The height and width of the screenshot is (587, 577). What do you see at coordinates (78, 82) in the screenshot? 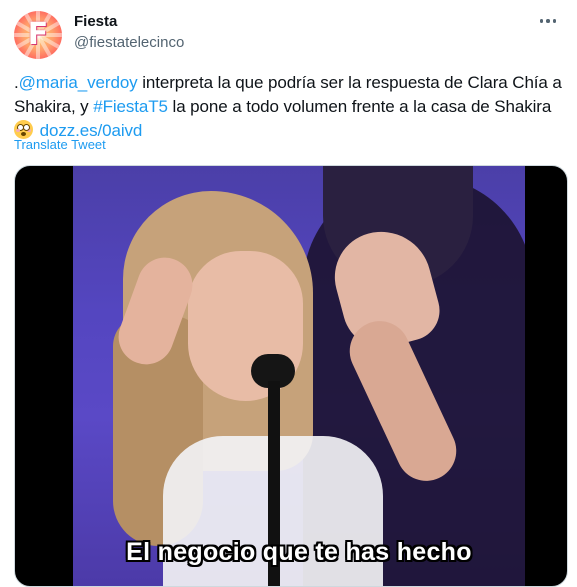
I see `mention-link: @maria_verdoy` at bounding box center [78, 82].